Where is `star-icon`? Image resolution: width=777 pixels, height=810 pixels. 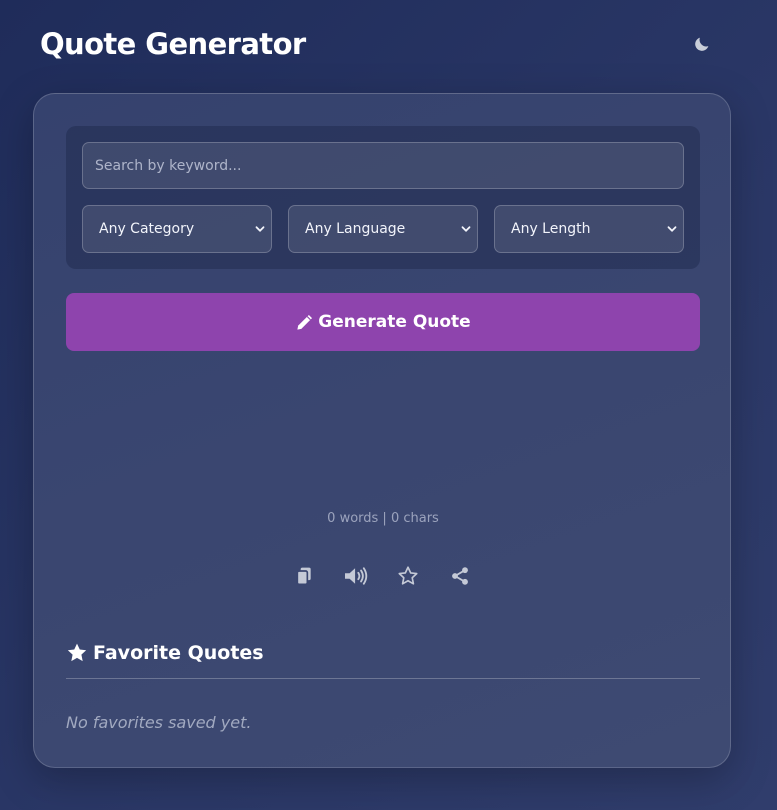 star-icon is located at coordinates (77, 653).